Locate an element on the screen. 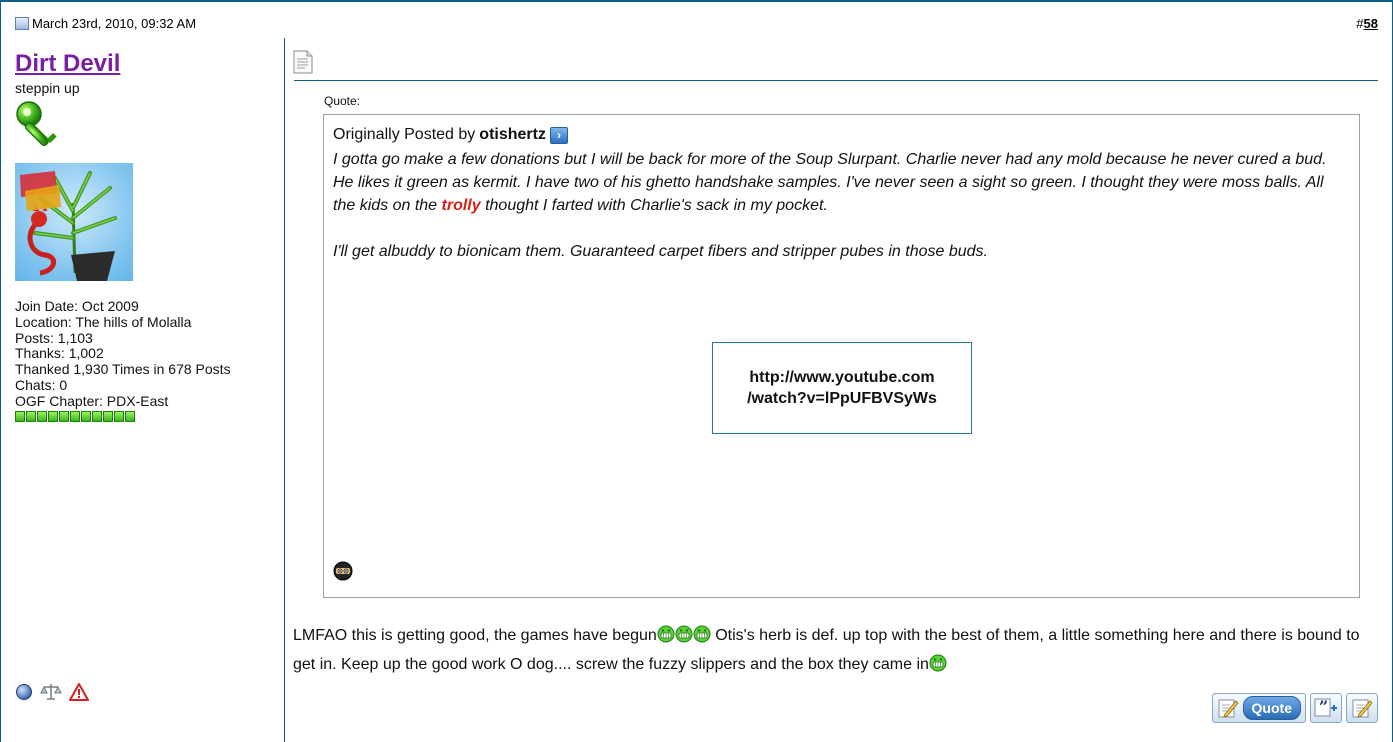 The width and height of the screenshot is (1393, 742). view-post-arrow-icon: › is located at coordinates (558, 135).